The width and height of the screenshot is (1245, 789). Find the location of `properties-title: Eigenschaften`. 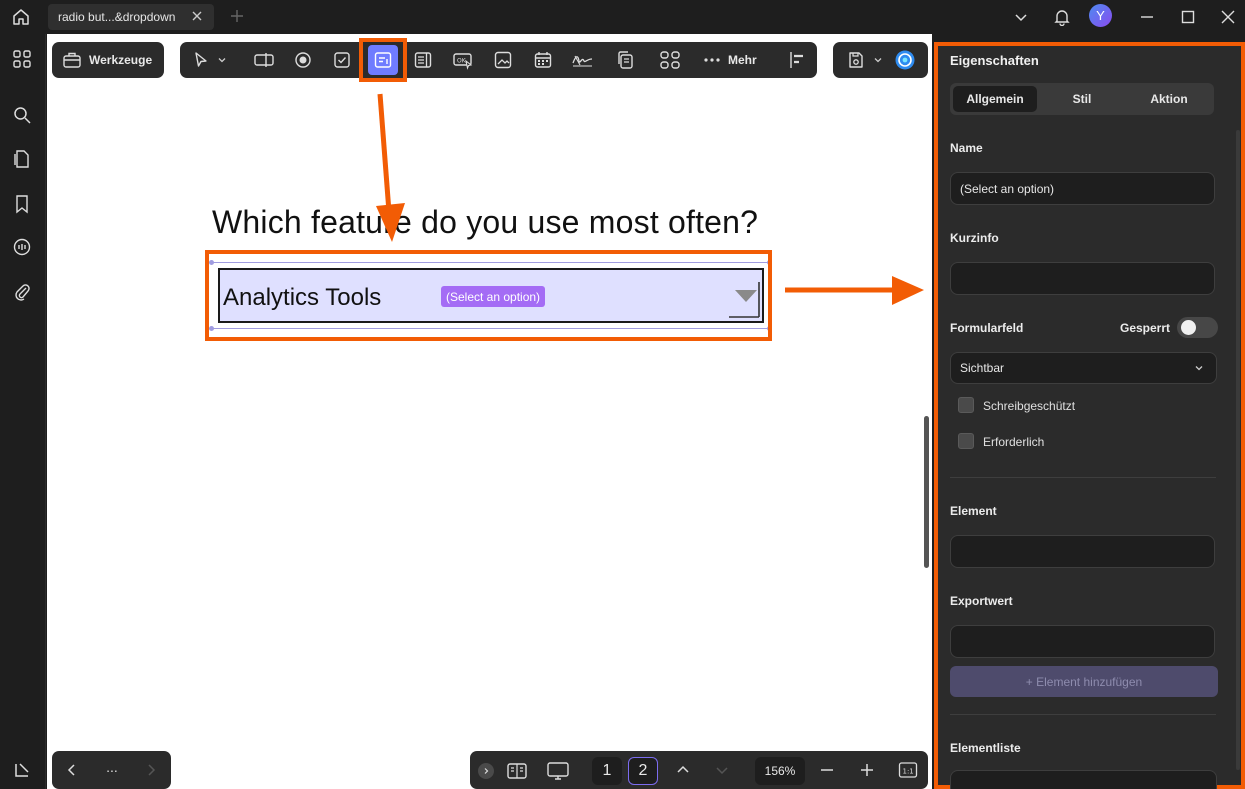

properties-title: Eigenschaften is located at coordinates (994, 60).